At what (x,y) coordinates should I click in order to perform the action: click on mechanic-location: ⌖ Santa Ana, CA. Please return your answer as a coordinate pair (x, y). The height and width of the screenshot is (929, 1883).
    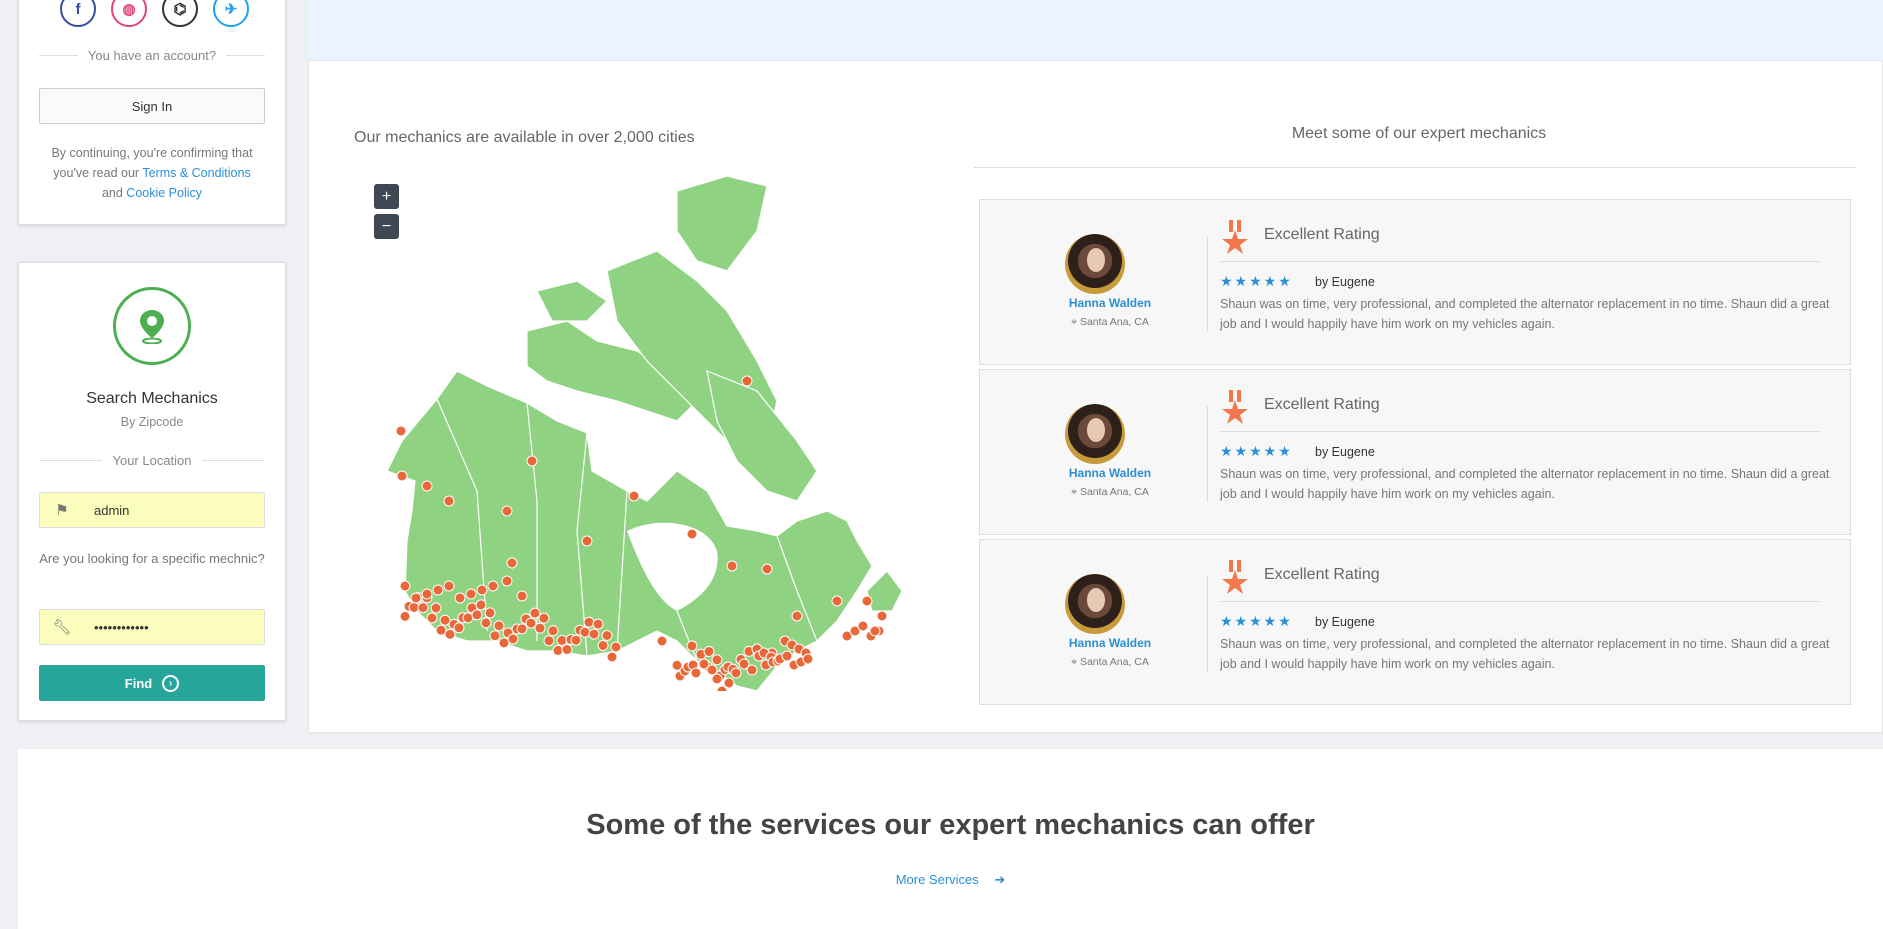
    Looking at the image, I should click on (1110, 322).